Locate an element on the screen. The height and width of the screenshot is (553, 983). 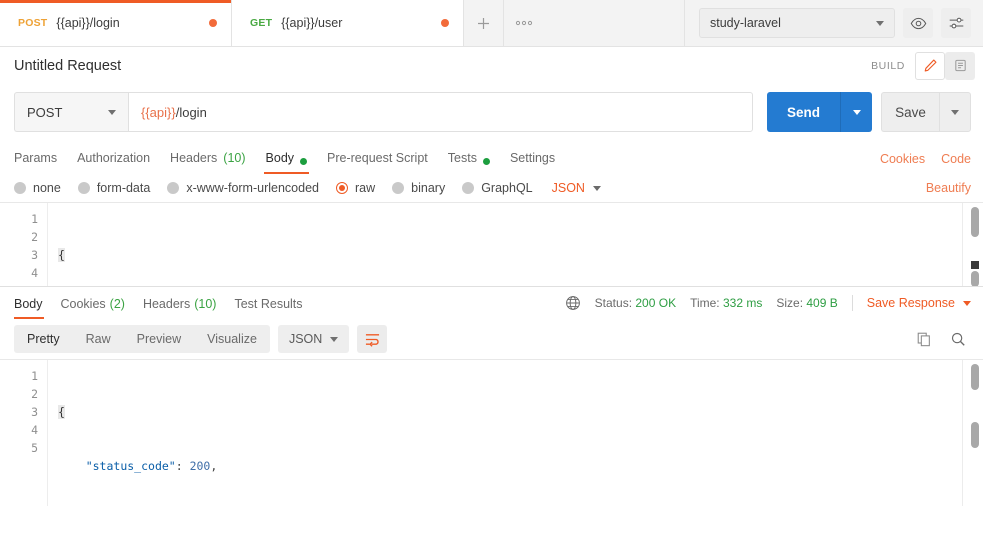
body-type-raw: raw is located at coordinates (355, 188).